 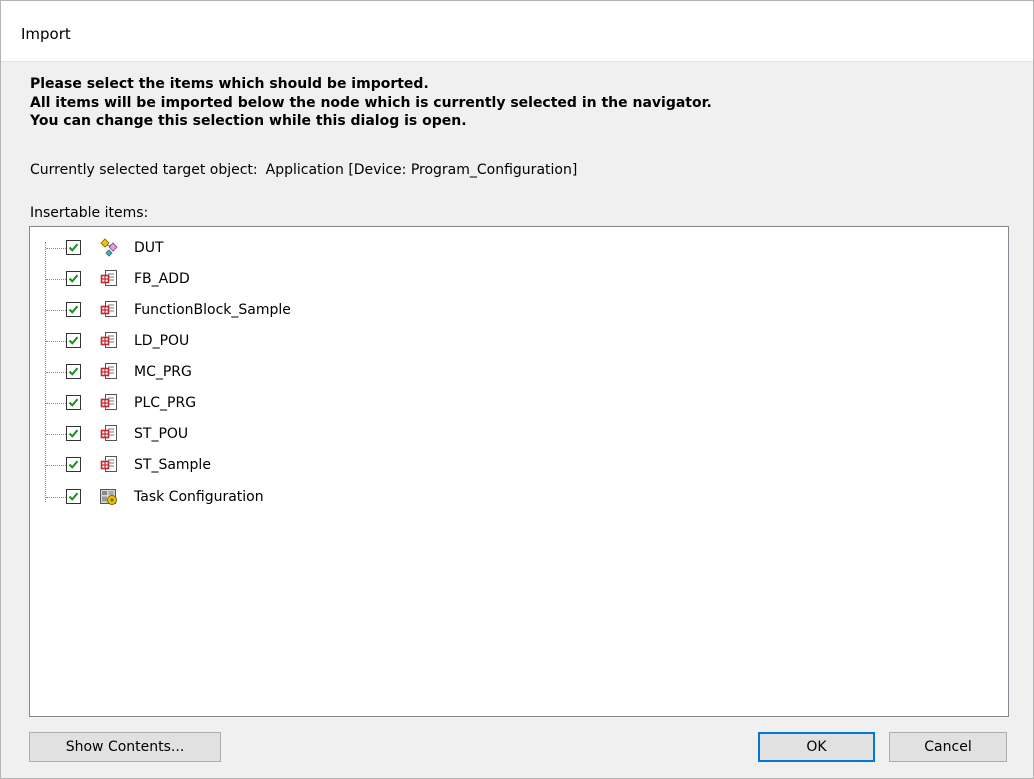 What do you see at coordinates (172, 465) in the screenshot?
I see `tree-item-label: ST_Sample` at bounding box center [172, 465].